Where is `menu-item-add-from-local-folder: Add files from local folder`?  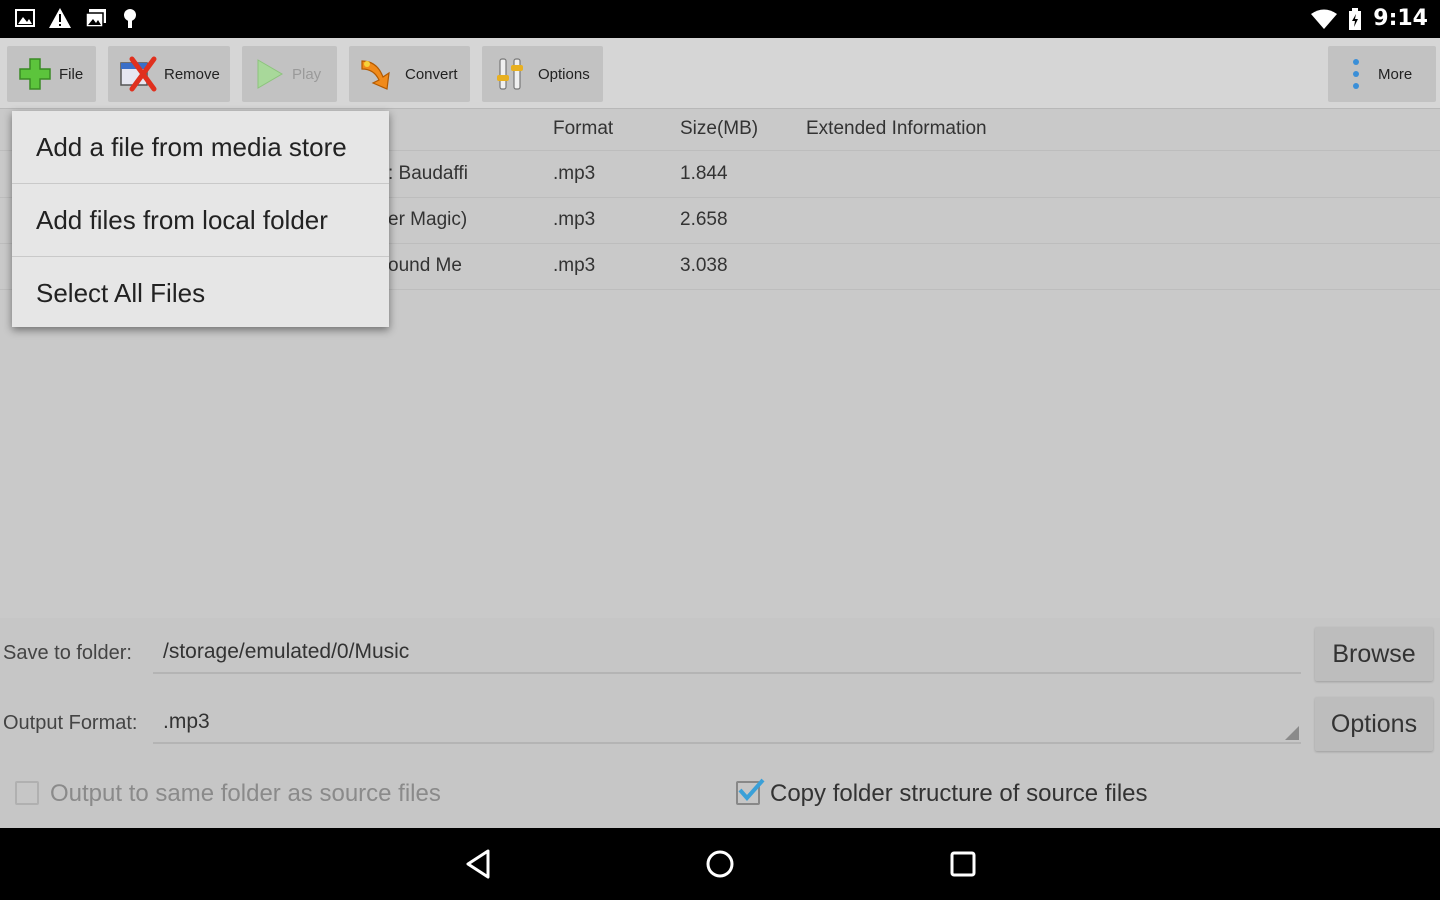
menu-item-add-from-local-folder: Add files from local folder is located at coordinates (200, 220).